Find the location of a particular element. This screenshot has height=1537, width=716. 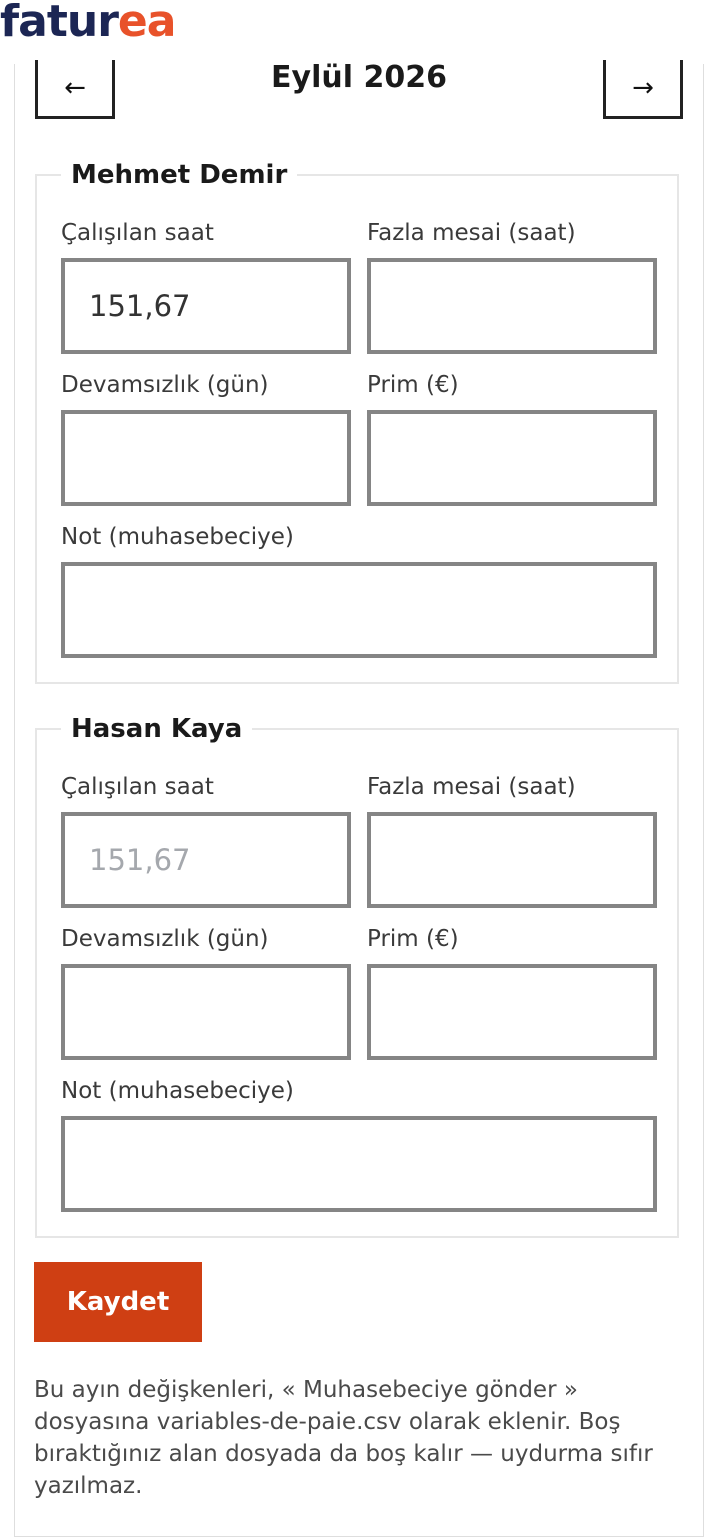

arrow-right-icon: → is located at coordinates (643, 88).